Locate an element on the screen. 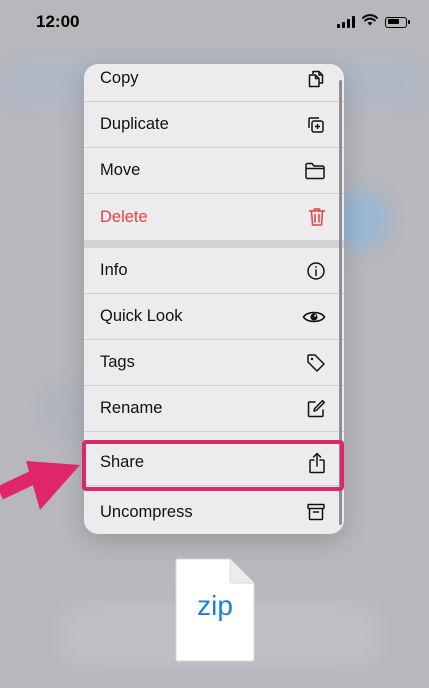 The width and height of the screenshot is (429, 688). folder-icon is located at coordinates (315, 171).